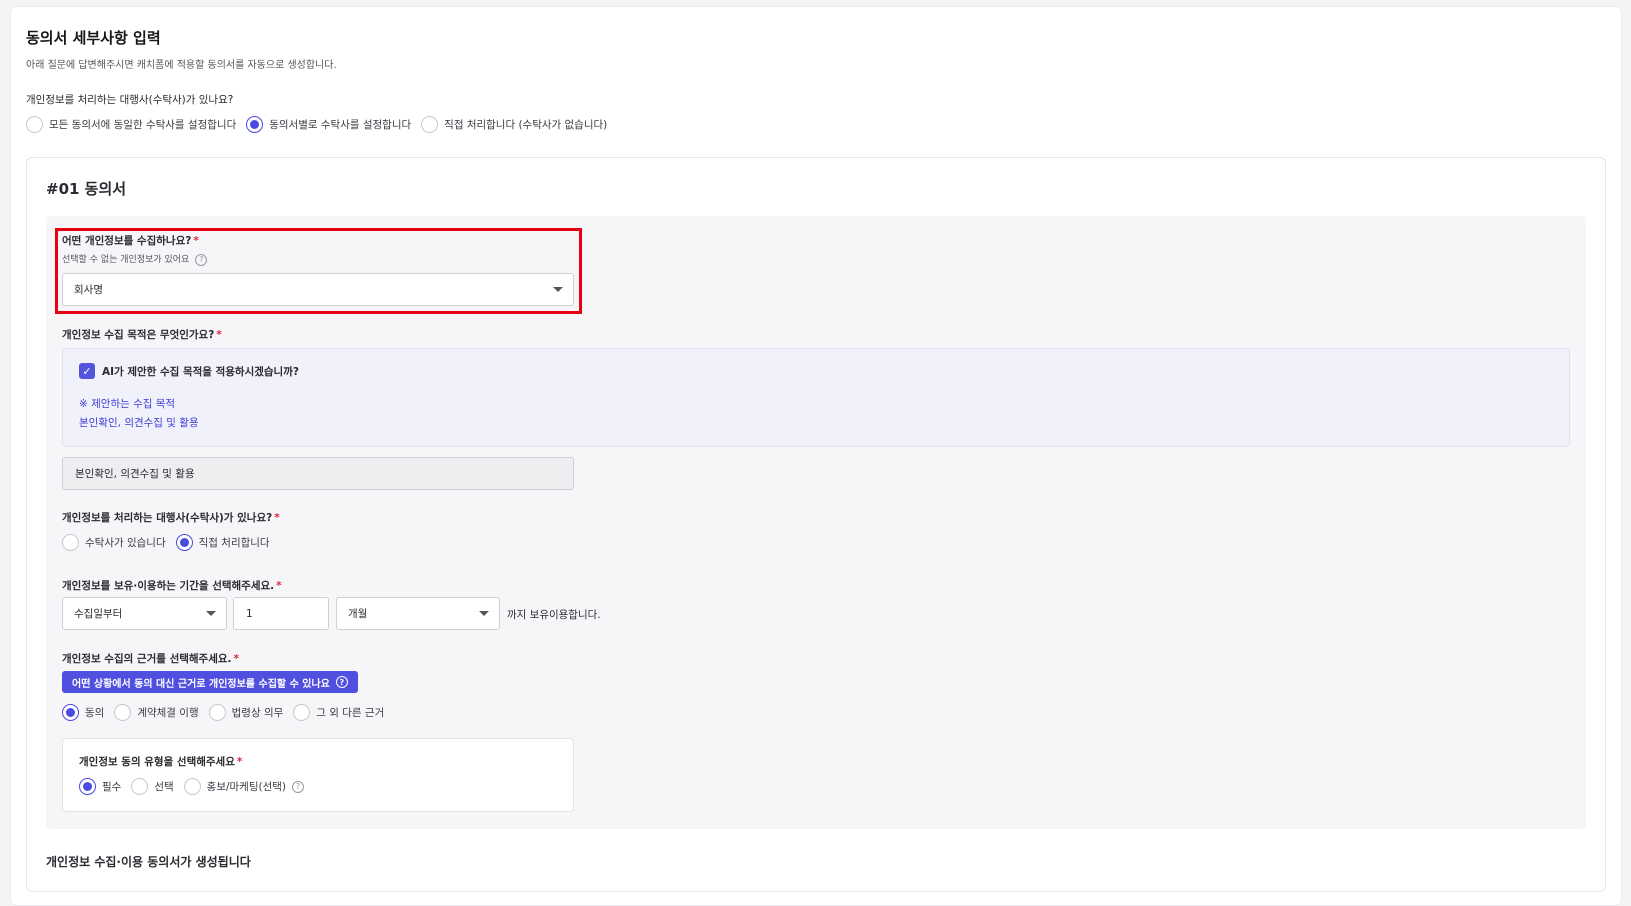  What do you see at coordinates (302, 712) in the screenshot?
I see `radio-basis-other` at bounding box center [302, 712].